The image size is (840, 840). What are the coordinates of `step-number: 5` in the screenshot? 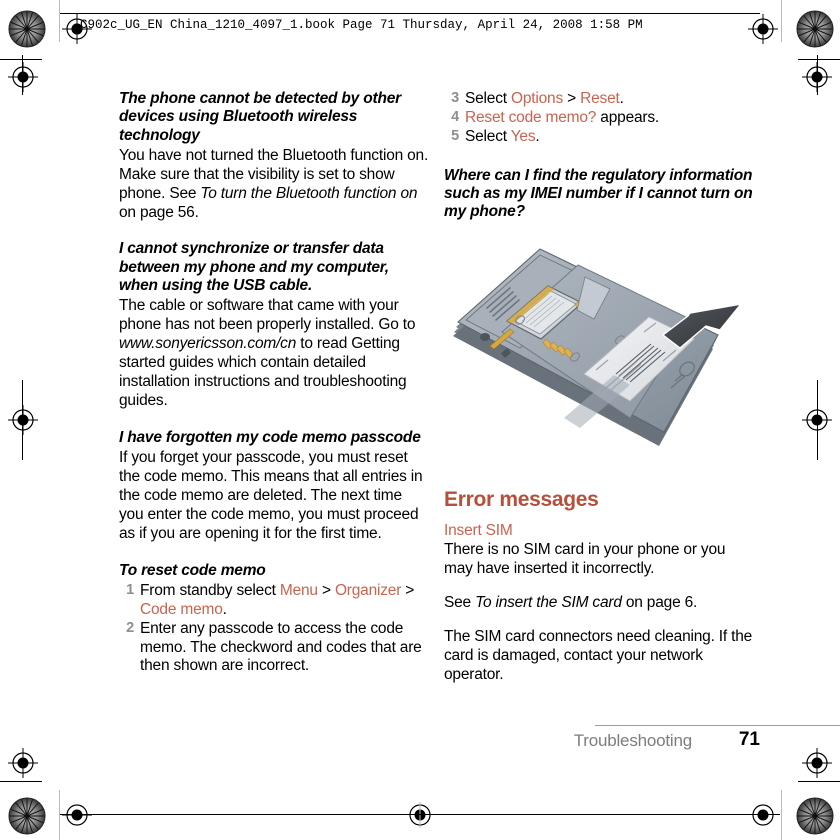 It's located at (455, 135).